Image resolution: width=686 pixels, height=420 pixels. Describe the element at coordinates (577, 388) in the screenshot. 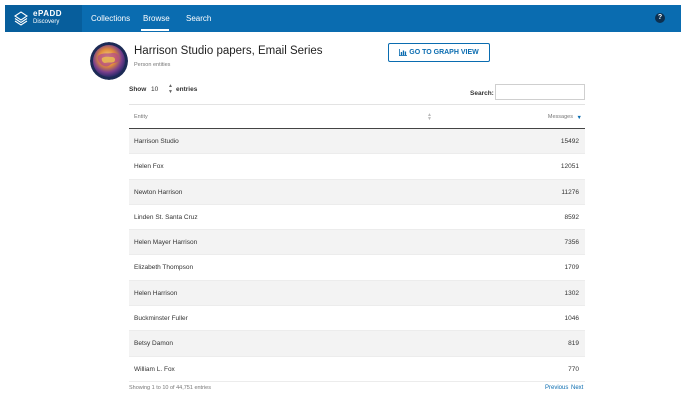

I see `pagination-next: Next` at that location.